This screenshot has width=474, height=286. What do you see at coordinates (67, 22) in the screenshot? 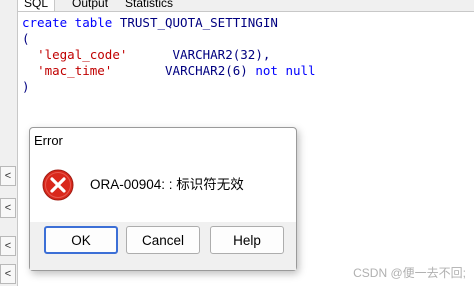
I see `keyword: create table` at bounding box center [67, 22].